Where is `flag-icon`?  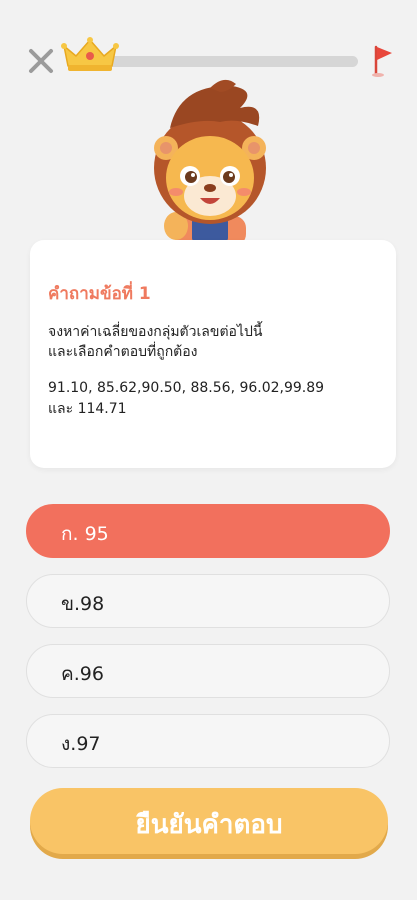
flag-icon is located at coordinates (382, 61).